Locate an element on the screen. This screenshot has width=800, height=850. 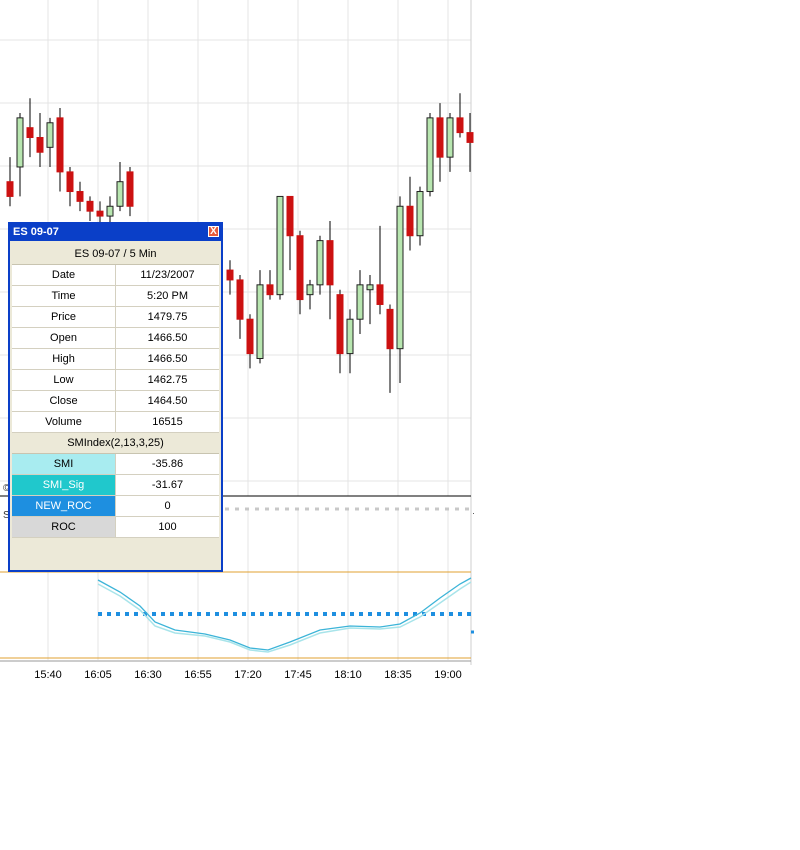
data-row-low: Low 1462.75 is located at coordinates (115, 380).